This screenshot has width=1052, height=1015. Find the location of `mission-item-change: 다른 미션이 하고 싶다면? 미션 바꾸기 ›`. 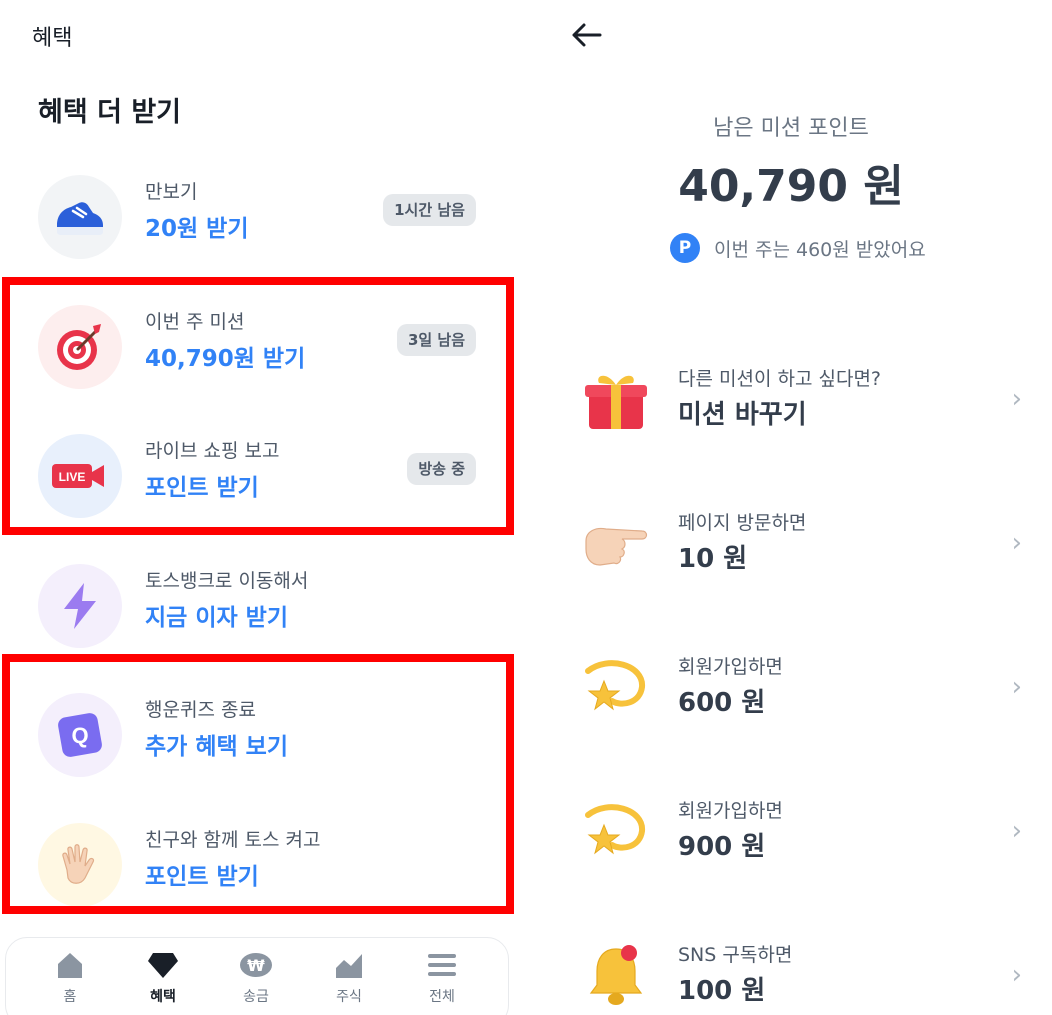

mission-item-change: 다른 미션이 하고 싶다면? 미션 바꾸기 › is located at coordinates (791, 400).